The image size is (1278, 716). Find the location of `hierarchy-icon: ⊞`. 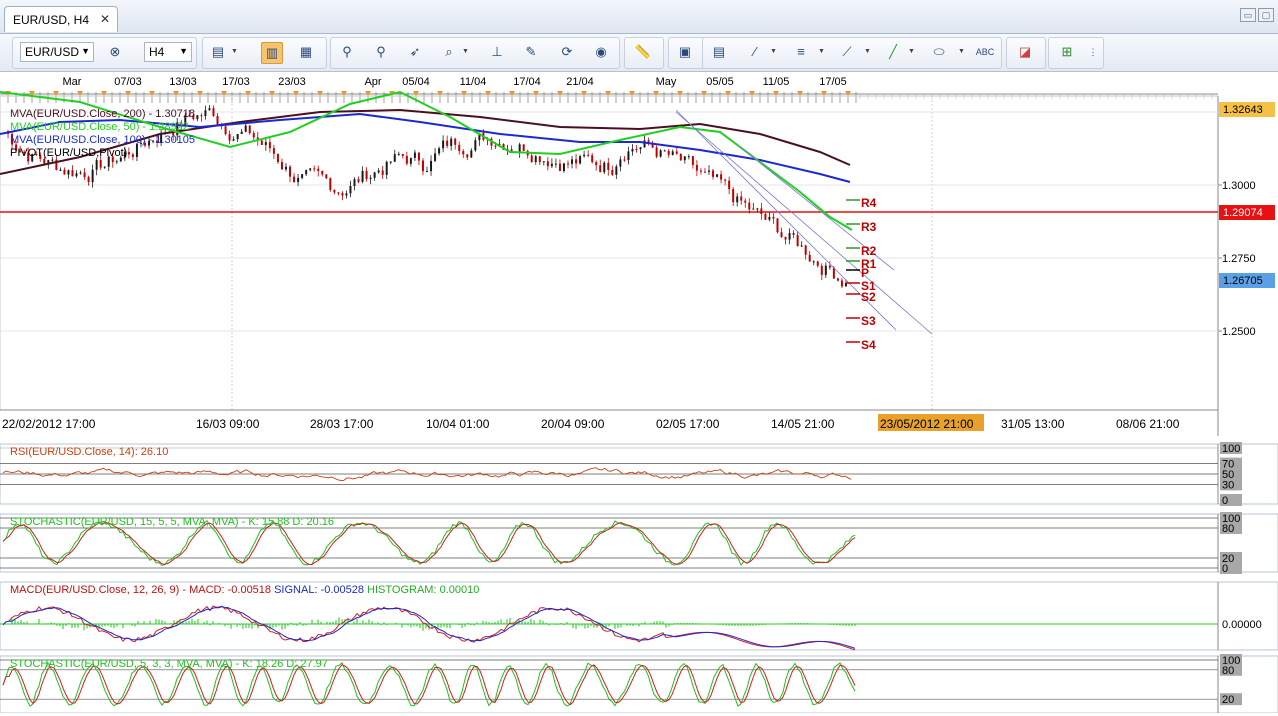

hierarchy-icon: ⊞ is located at coordinates (1067, 53).